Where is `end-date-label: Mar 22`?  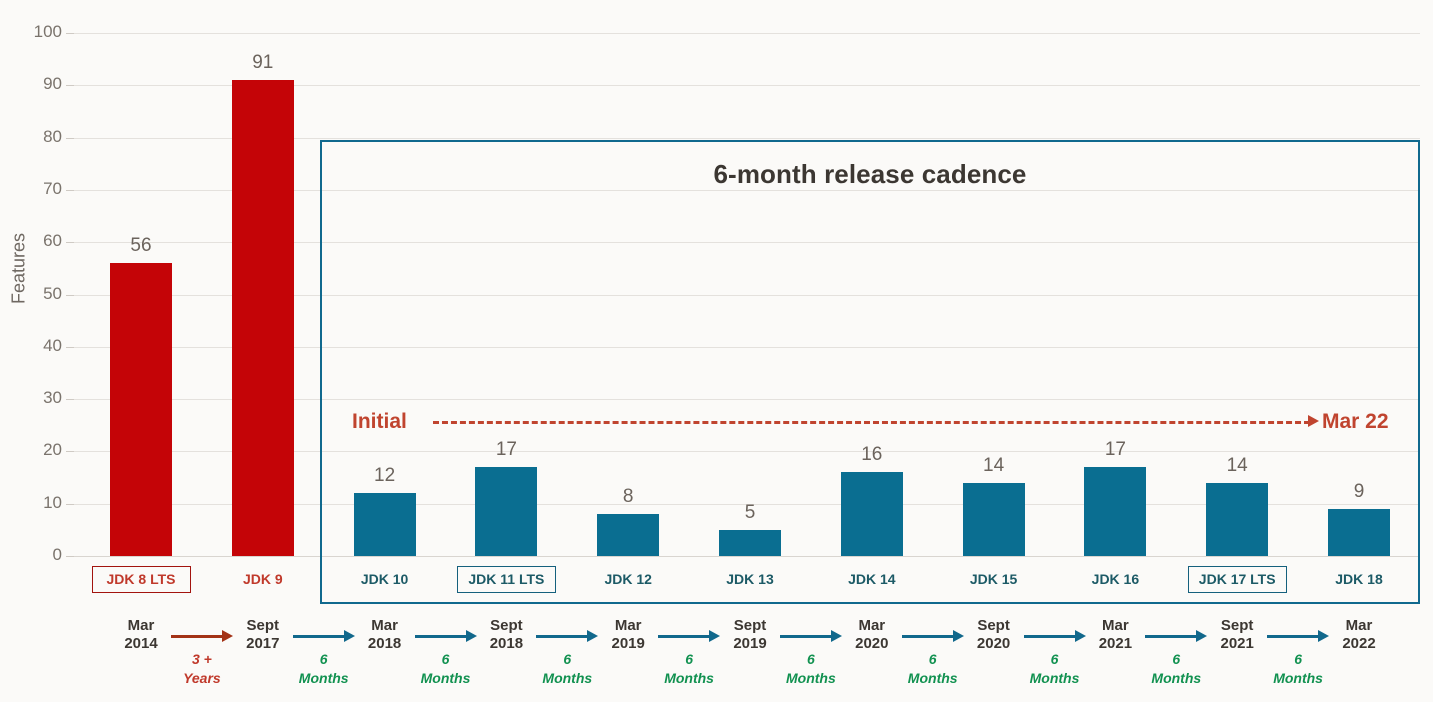 end-date-label: Mar 22 is located at coordinates (1355, 421).